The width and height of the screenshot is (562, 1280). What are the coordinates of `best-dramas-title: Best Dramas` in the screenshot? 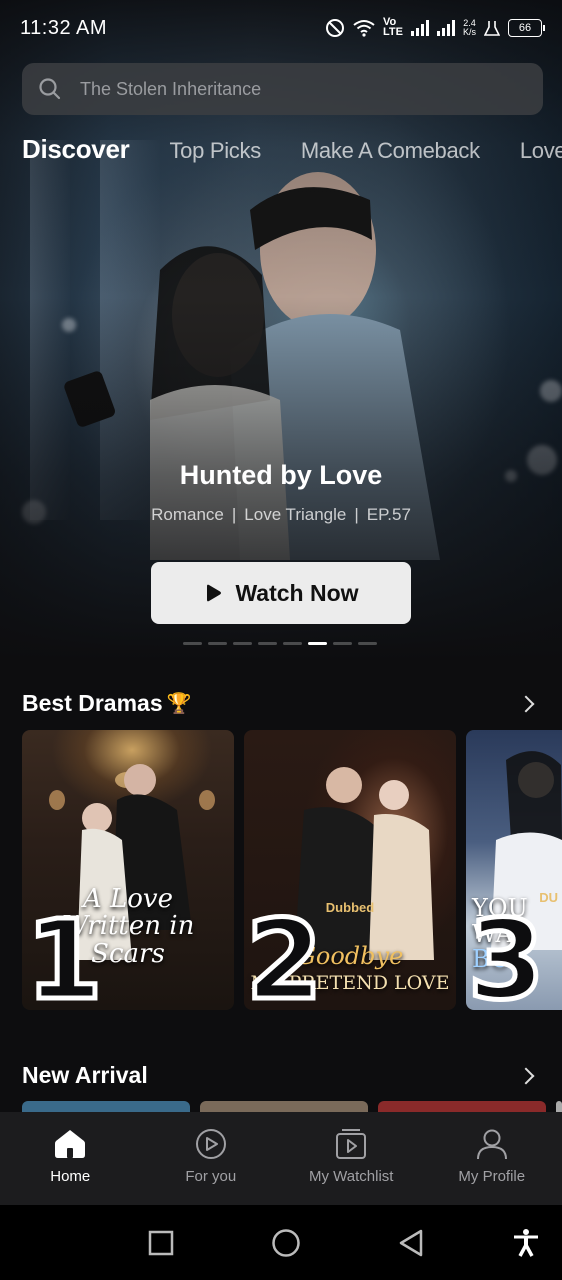 It's located at (92, 703).